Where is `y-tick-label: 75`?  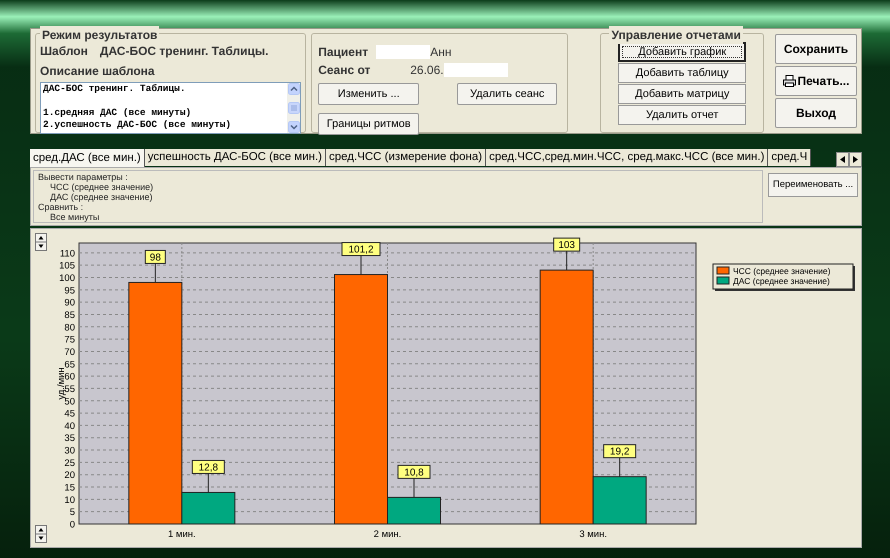 y-tick-label: 75 is located at coordinates (69, 340).